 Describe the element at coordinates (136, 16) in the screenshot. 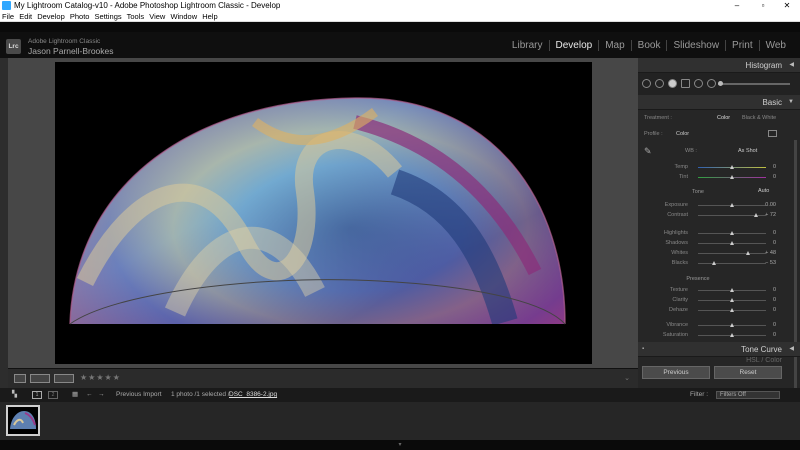

I see `menu-tools: Tools` at that location.